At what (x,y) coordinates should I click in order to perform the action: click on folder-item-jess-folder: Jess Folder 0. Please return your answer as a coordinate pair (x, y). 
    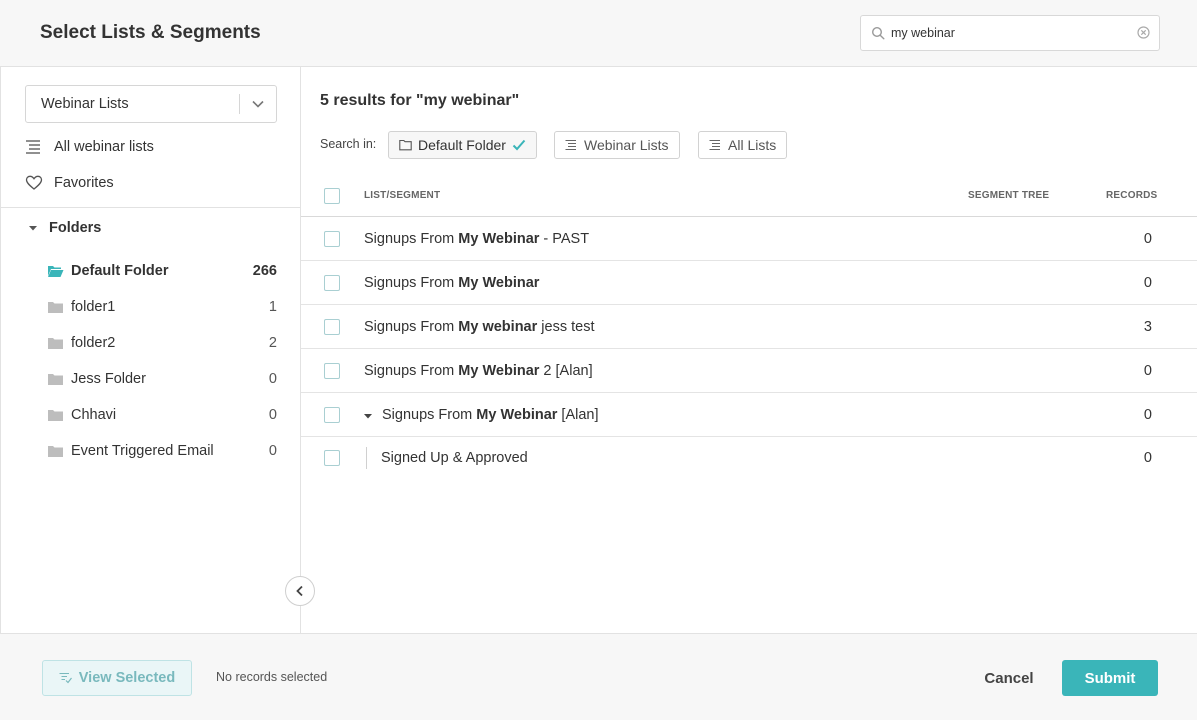
    Looking at the image, I should click on (162, 379).